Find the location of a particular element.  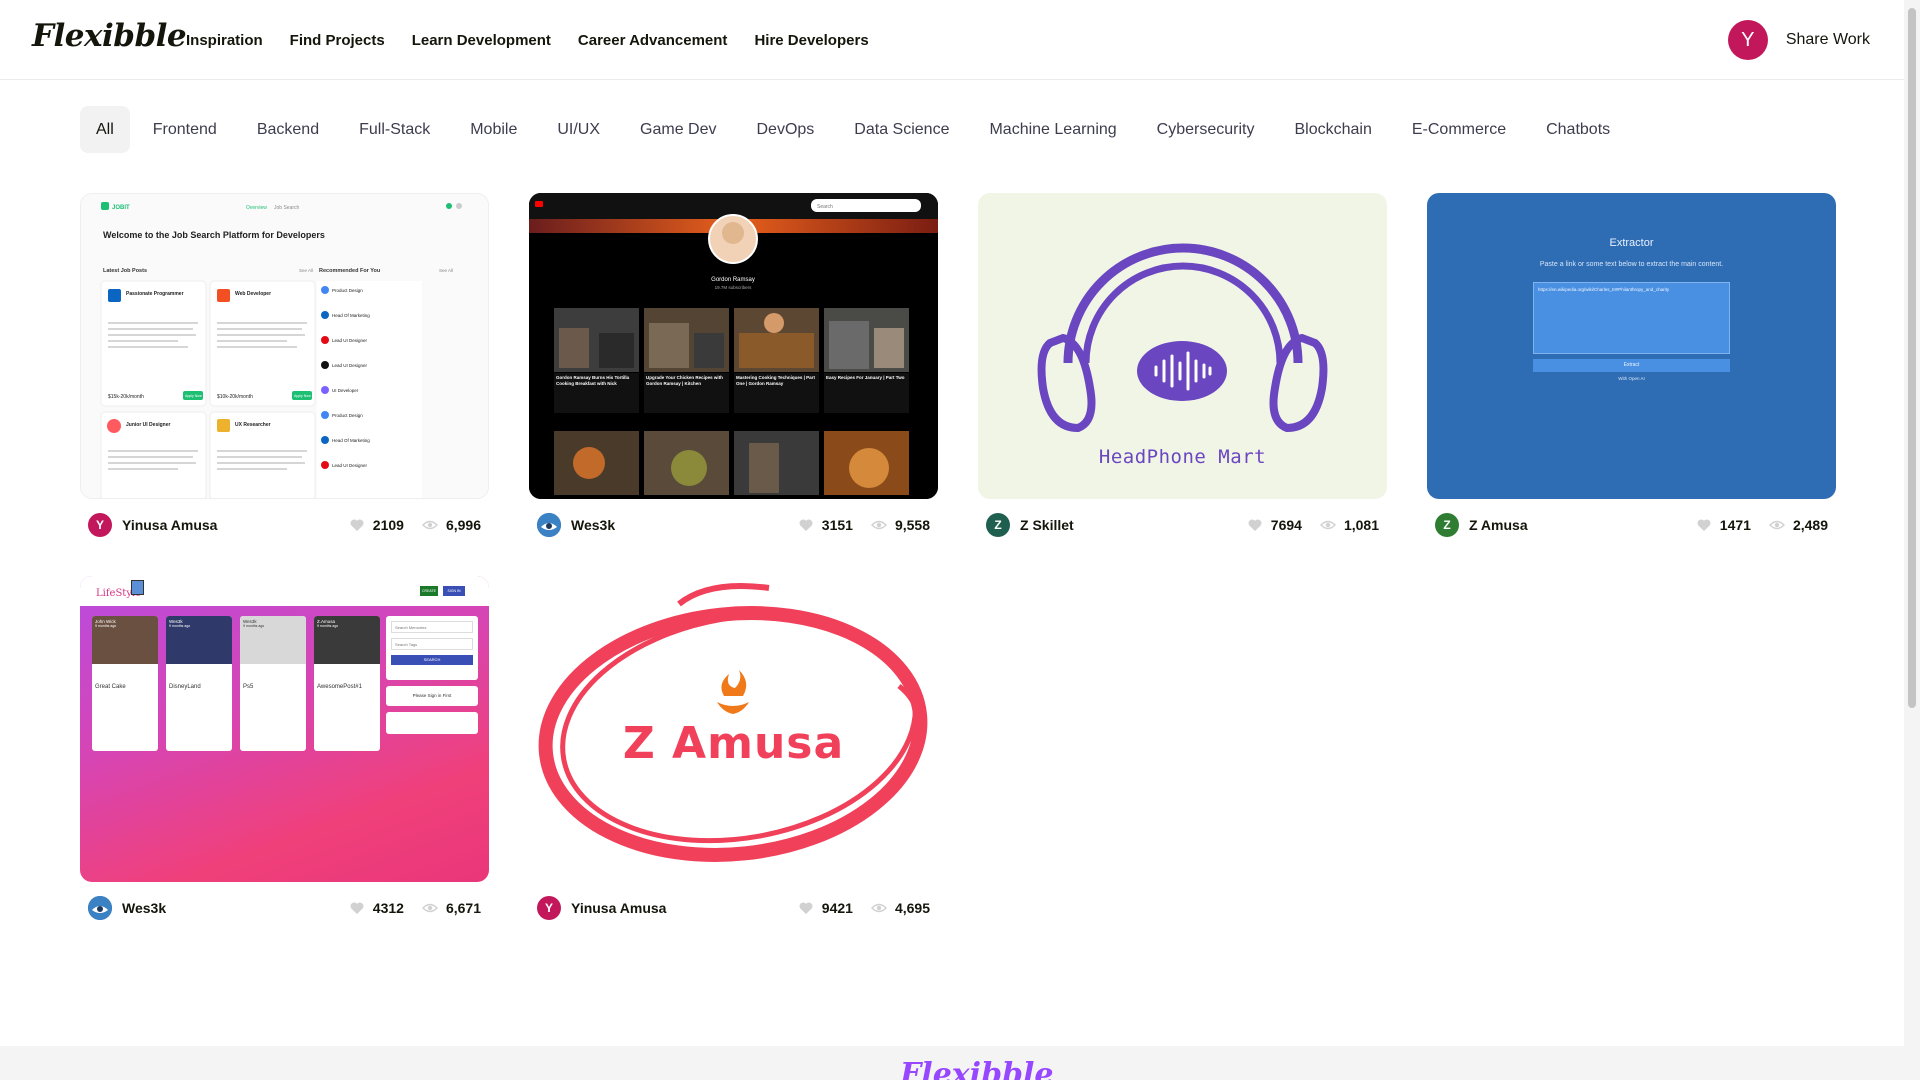

memory-post: Wes3k 9 months ago DisneyLand is located at coordinates (199, 683).